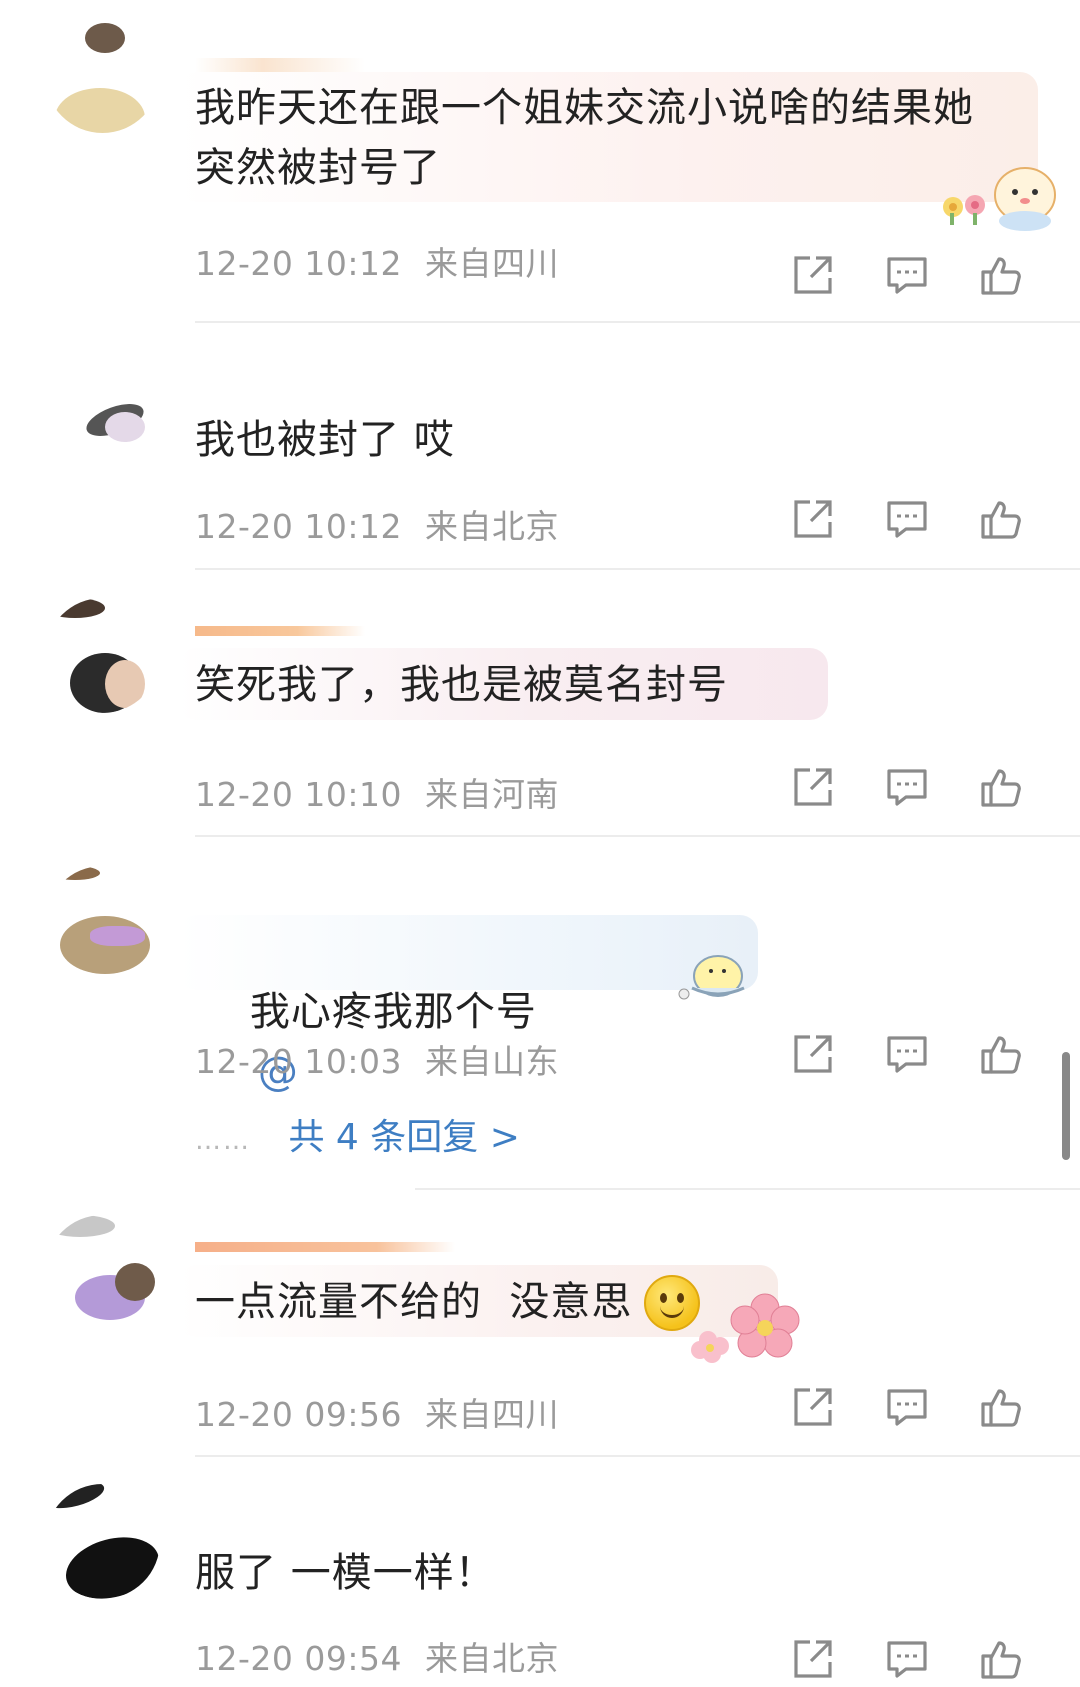 The image size is (1080, 1687). I want to click on comment-meta: 12-20 09:56 来自四川, so click(377, 1412).